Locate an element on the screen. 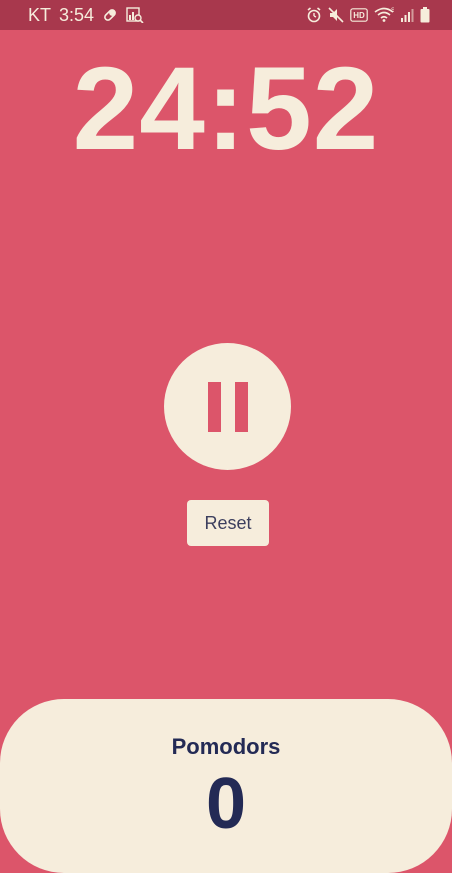 This screenshot has height=873, width=452. timer-display: 24:52 is located at coordinates (226, 109).